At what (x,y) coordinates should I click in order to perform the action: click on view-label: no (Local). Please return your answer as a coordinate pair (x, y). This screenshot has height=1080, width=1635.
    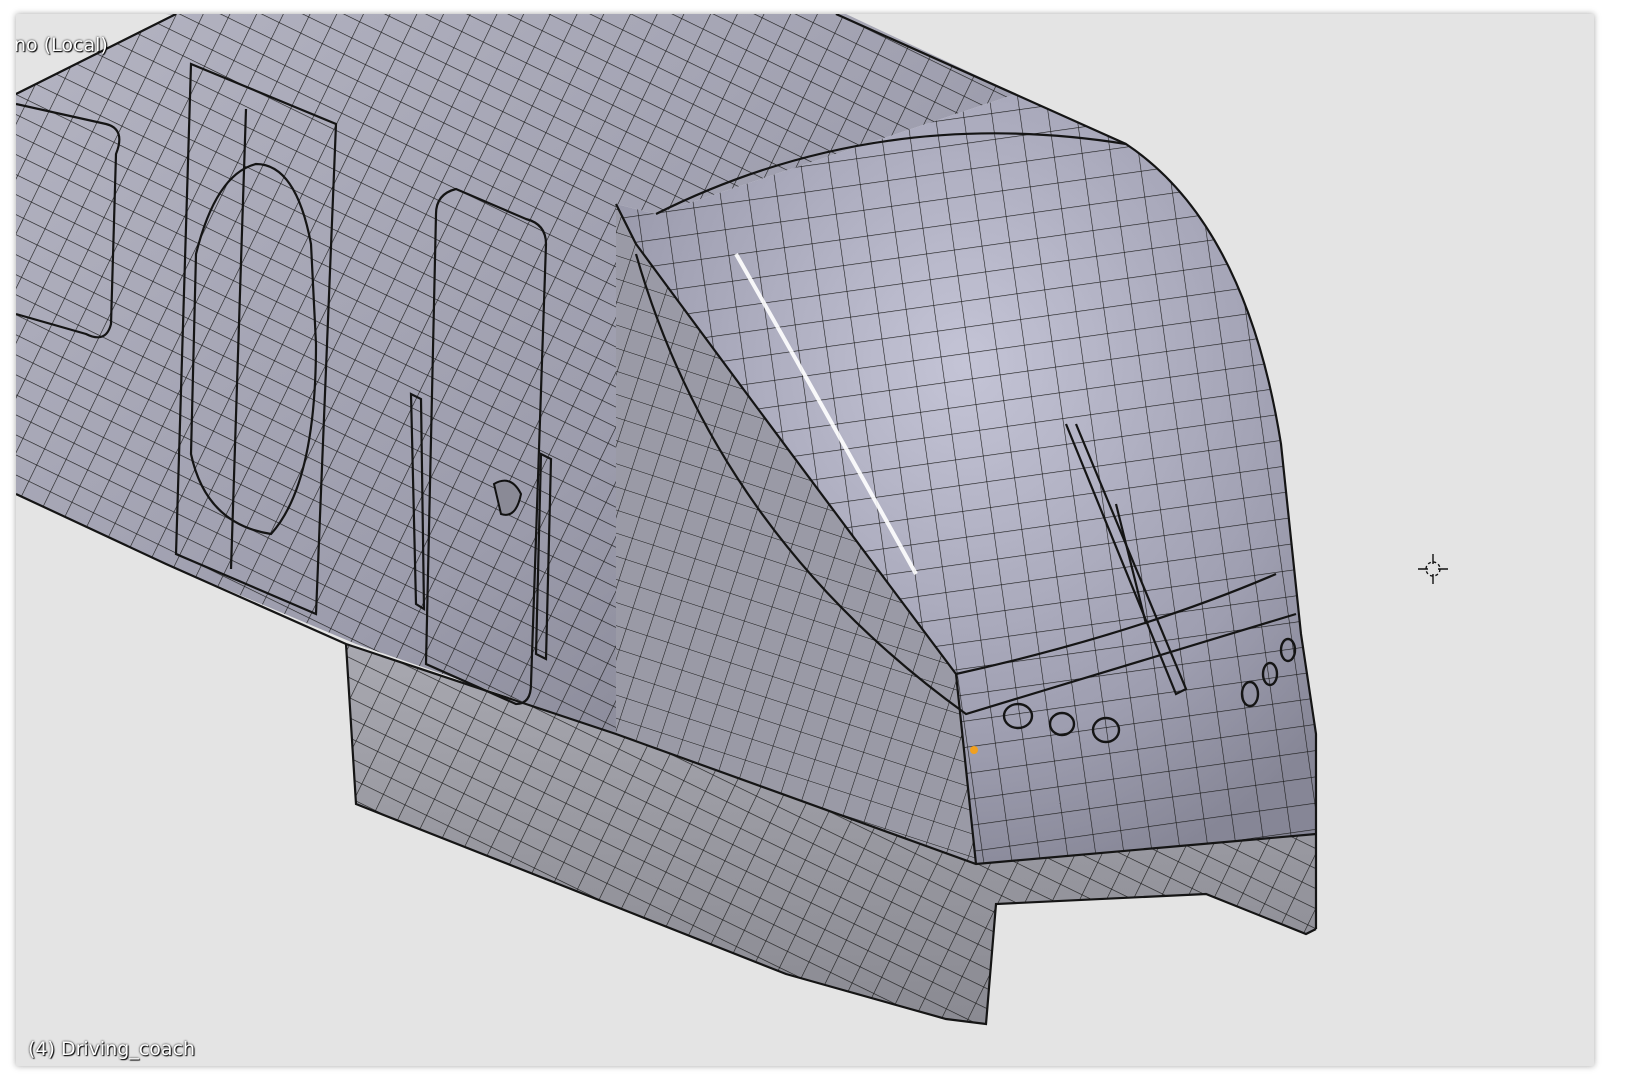
    Looking at the image, I should click on (62, 45).